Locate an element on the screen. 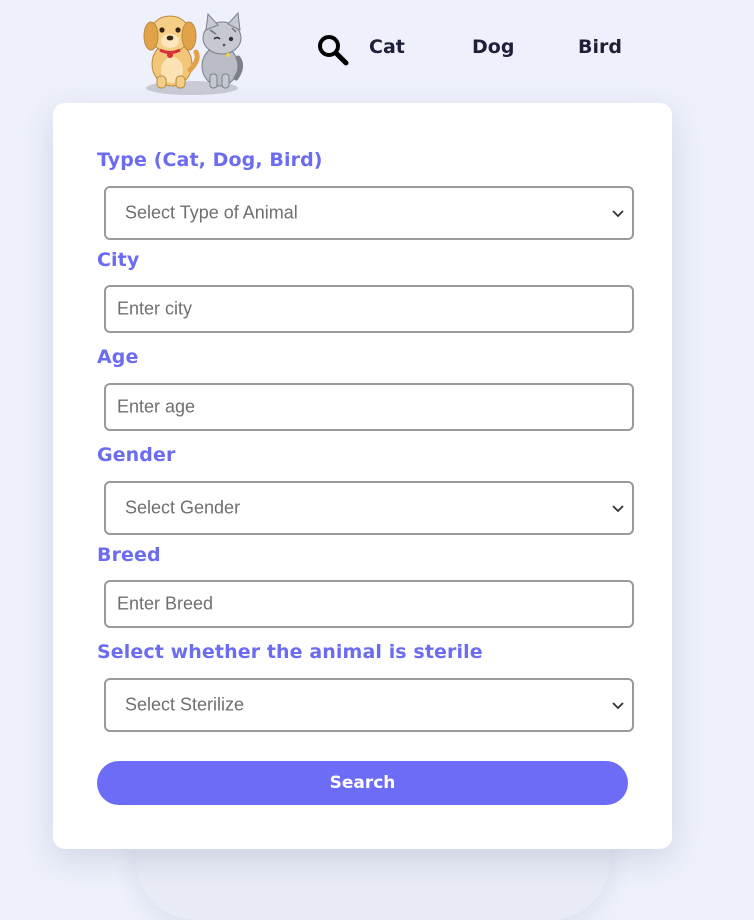 Image resolution: width=754 pixels, height=920 pixels. age-input: Enter age is located at coordinates (369, 407).